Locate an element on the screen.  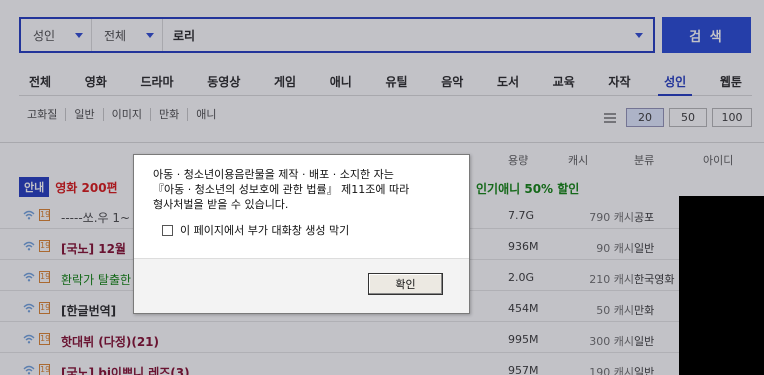
block-dialogs-option: 이 페이지에서 부가 대화창 생성 막기 is located at coordinates (255, 230).